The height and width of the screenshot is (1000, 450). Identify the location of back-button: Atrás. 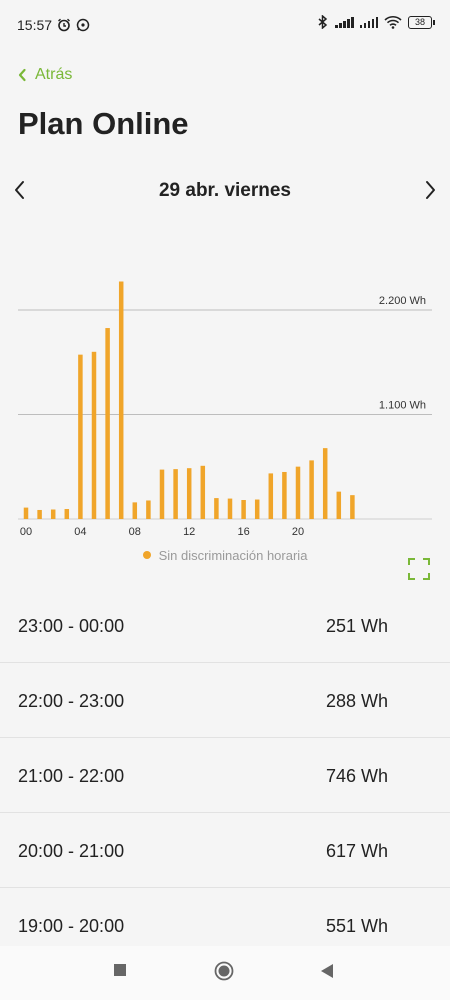
(44, 75).